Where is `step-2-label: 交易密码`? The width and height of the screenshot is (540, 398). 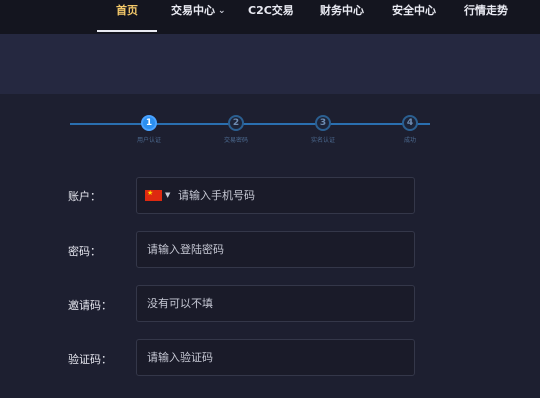
step-2-label: 交易密码 is located at coordinates (235, 140).